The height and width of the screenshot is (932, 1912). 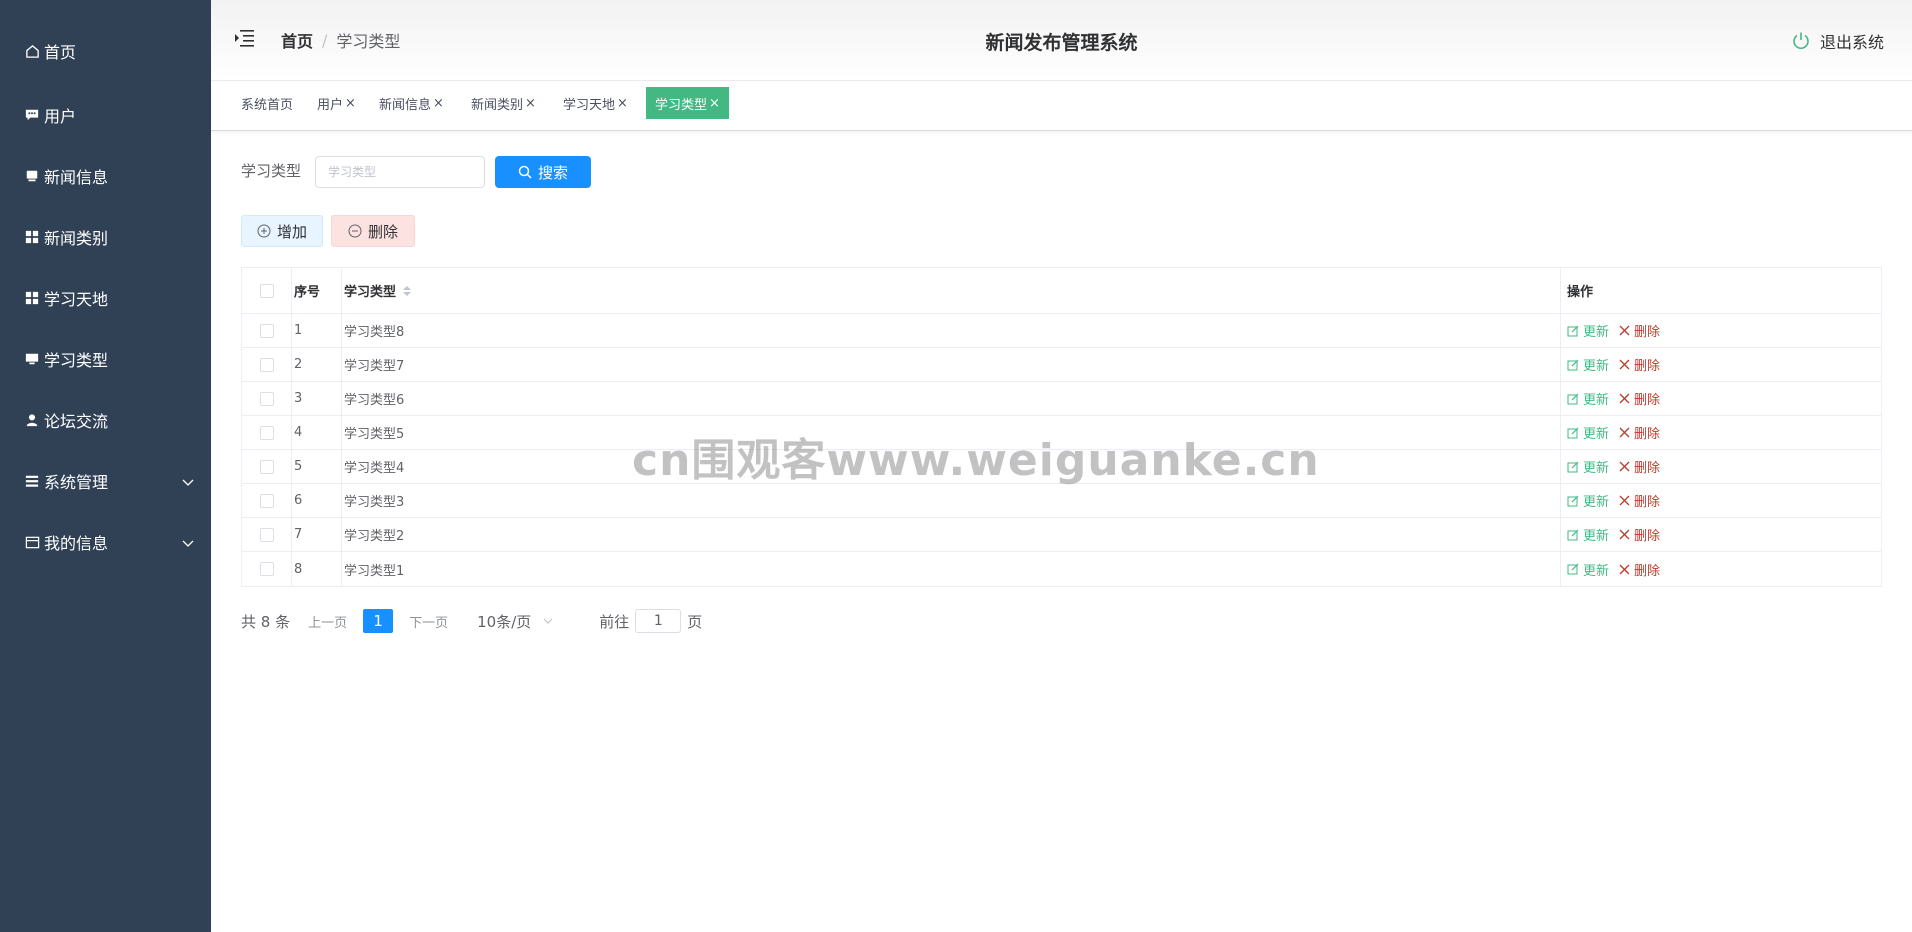 I want to click on sidebar-item-study: 学习天地, so click(x=109, y=298).